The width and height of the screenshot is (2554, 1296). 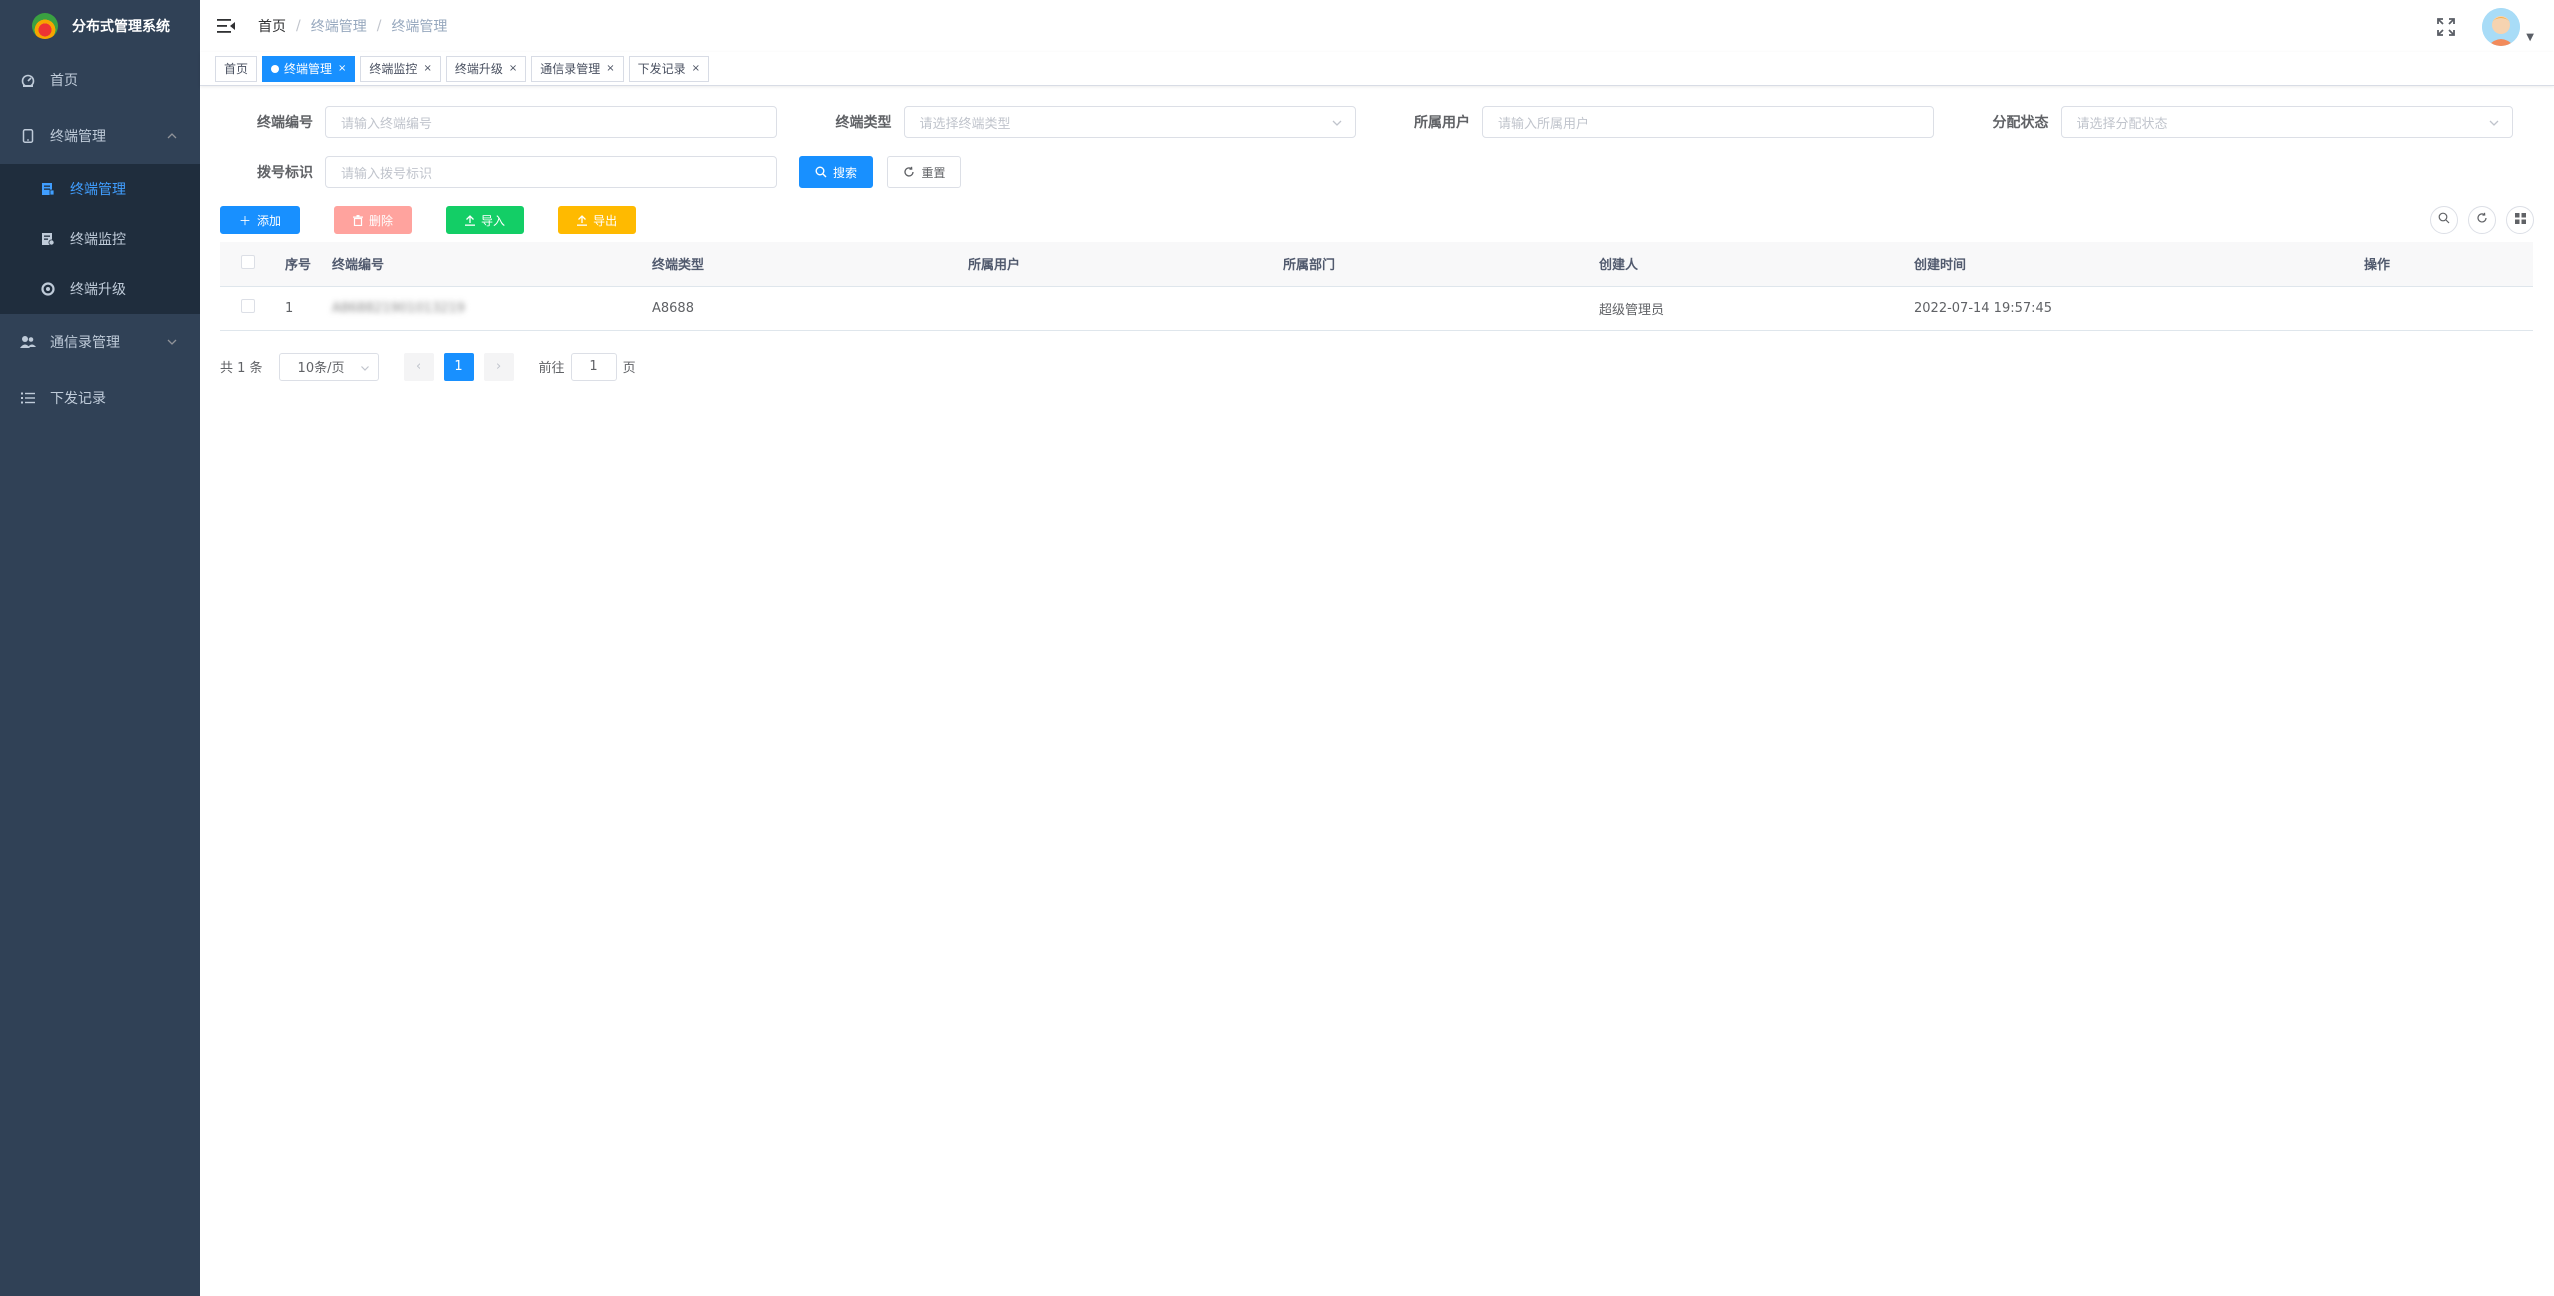 I want to click on cell-dept, so click(x=1431, y=308).